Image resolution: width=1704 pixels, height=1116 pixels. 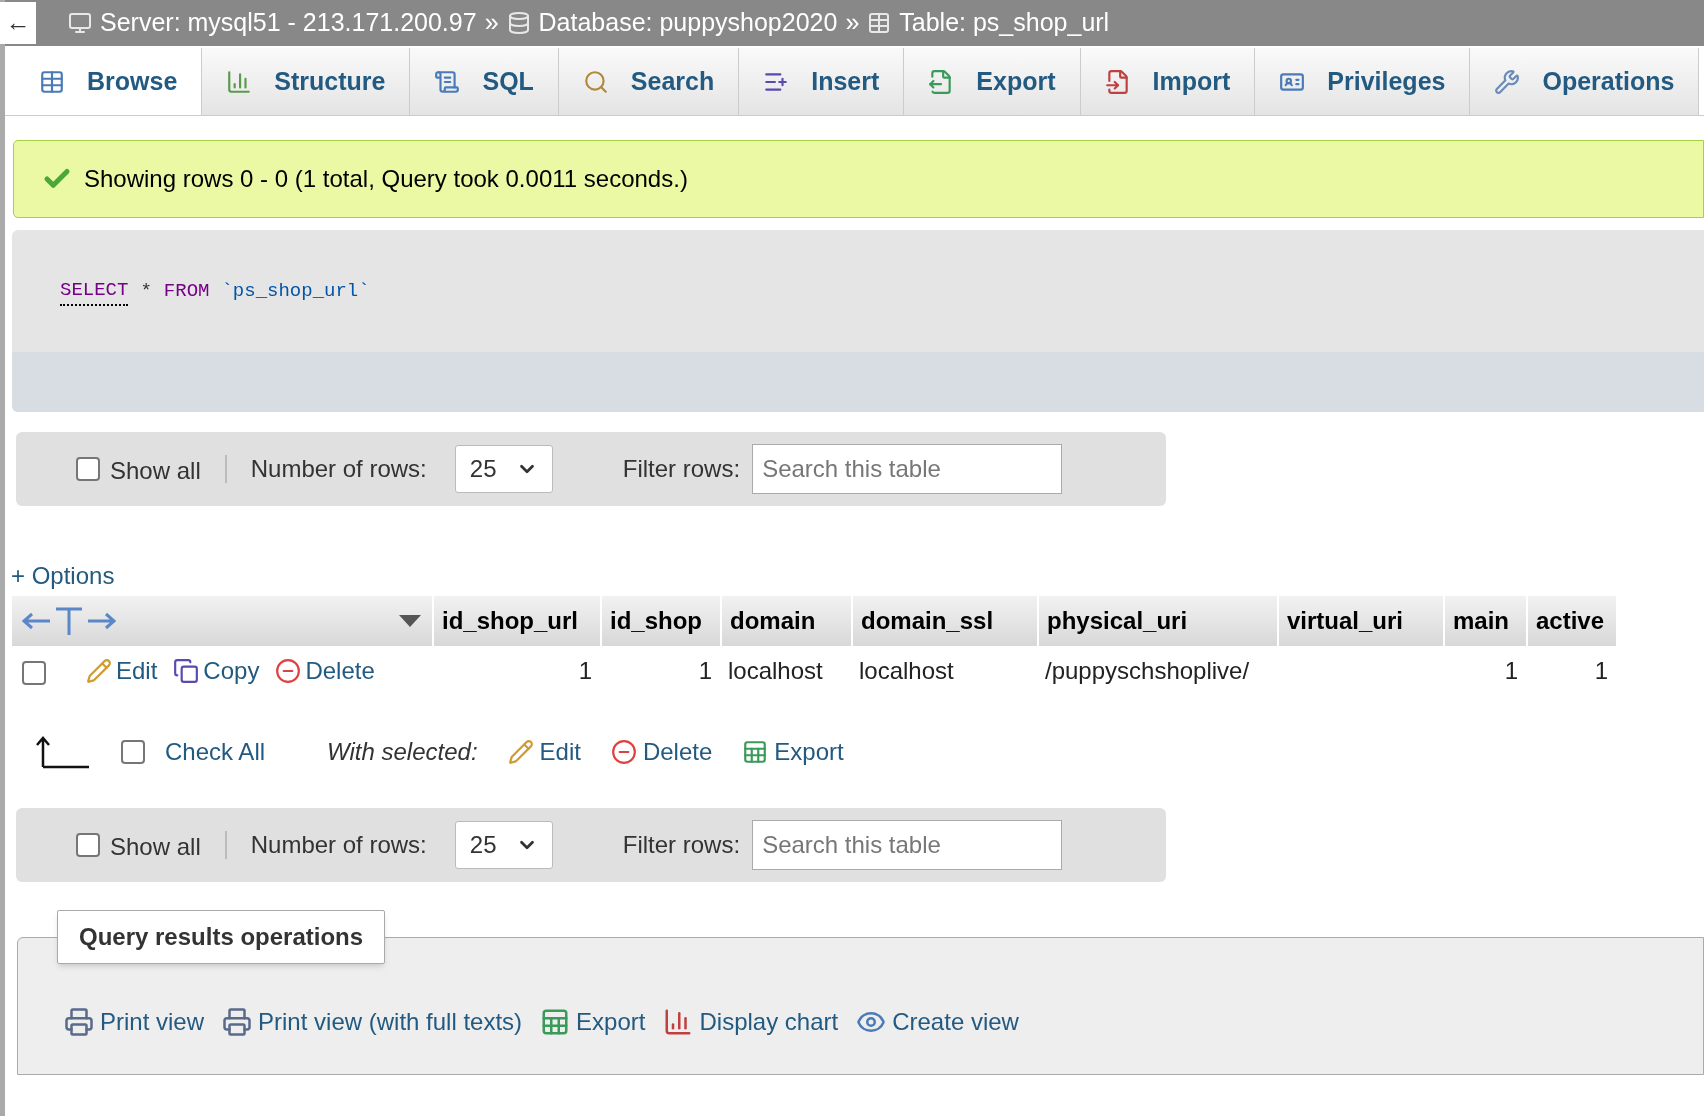 What do you see at coordinates (402, 752) in the screenshot?
I see `with-selected-label: With selected:` at bounding box center [402, 752].